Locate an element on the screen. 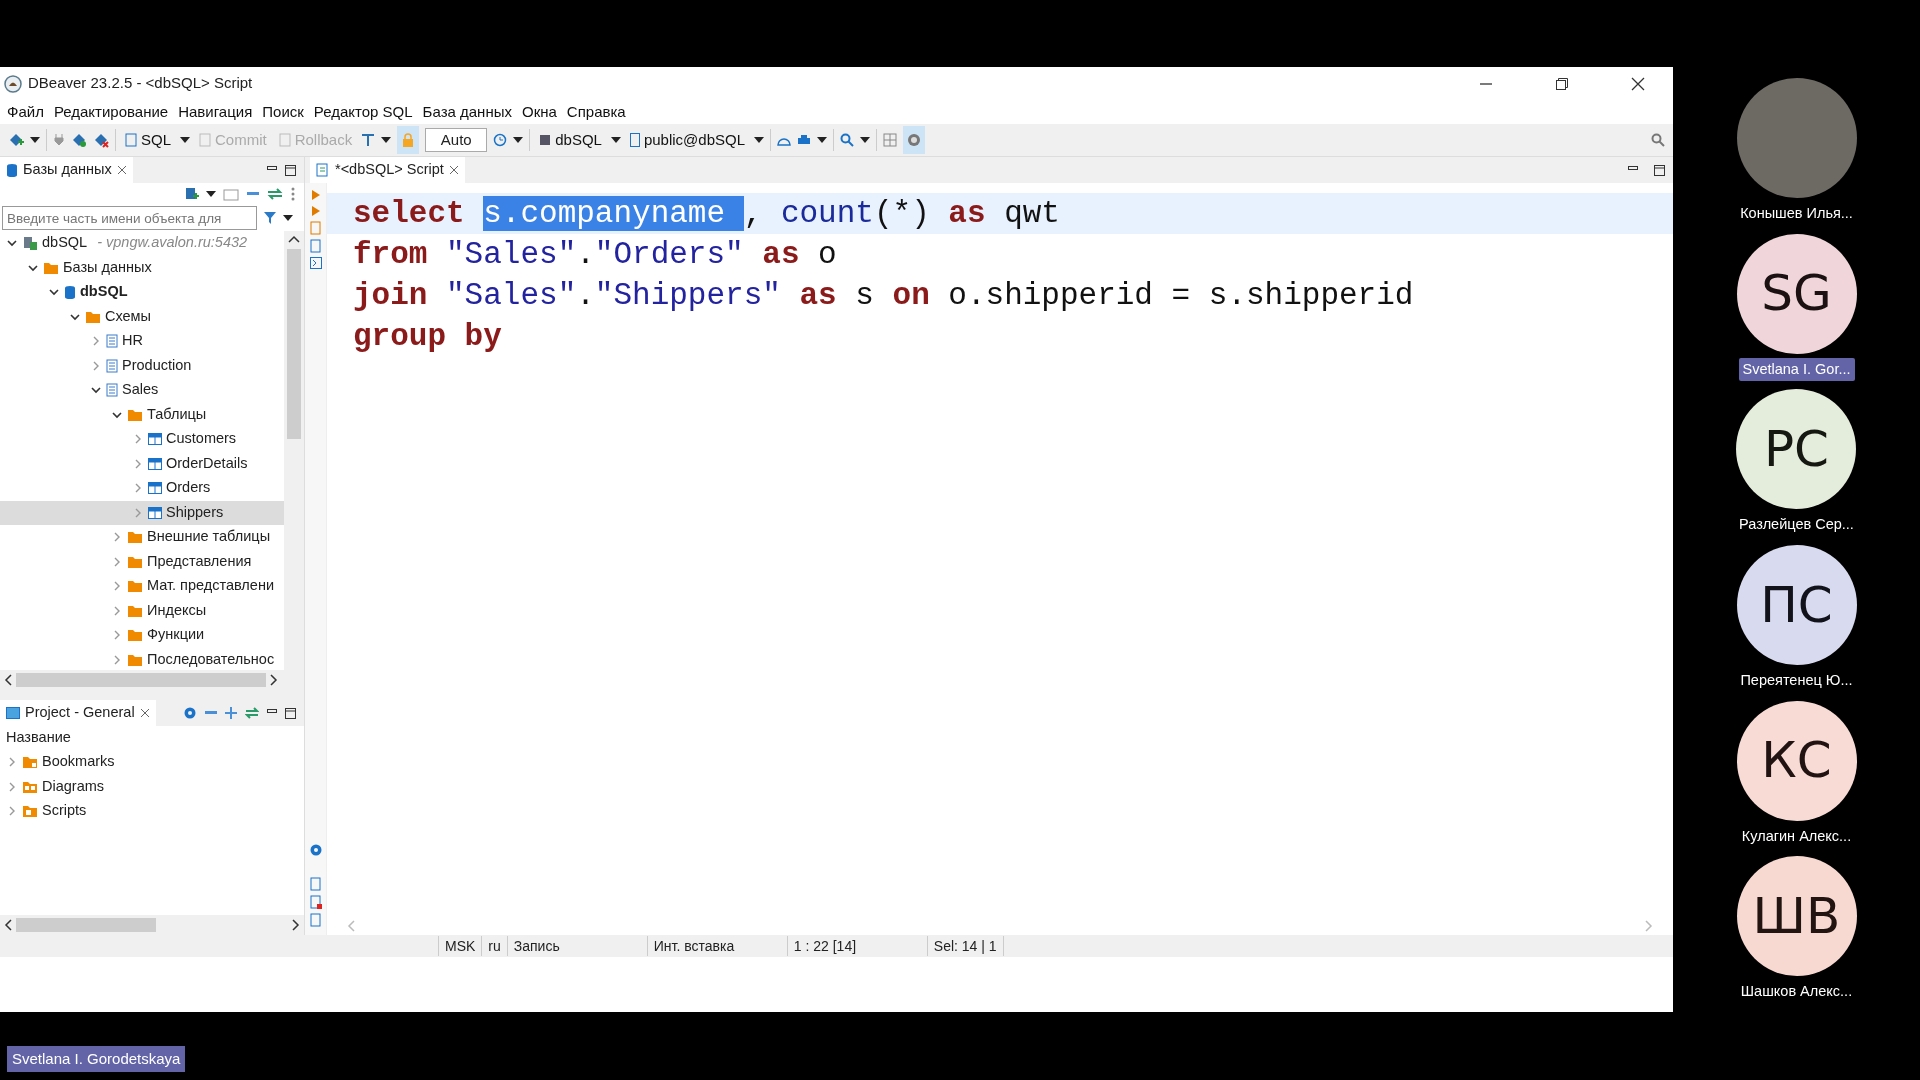 Image resolution: width=1920 pixels, height=1080 pixels. menu-item: Файл is located at coordinates (25, 112).